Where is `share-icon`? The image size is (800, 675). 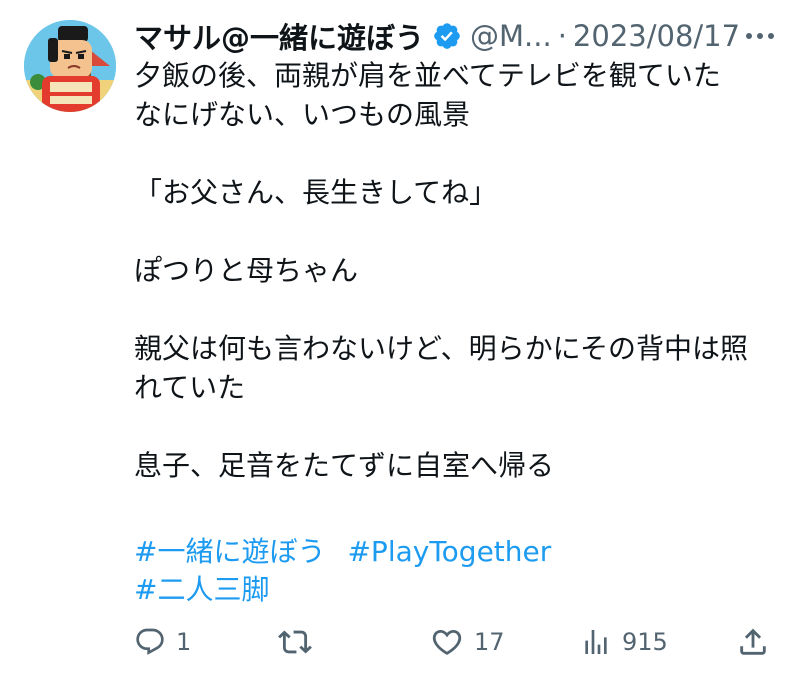
share-icon is located at coordinates (753, 641).